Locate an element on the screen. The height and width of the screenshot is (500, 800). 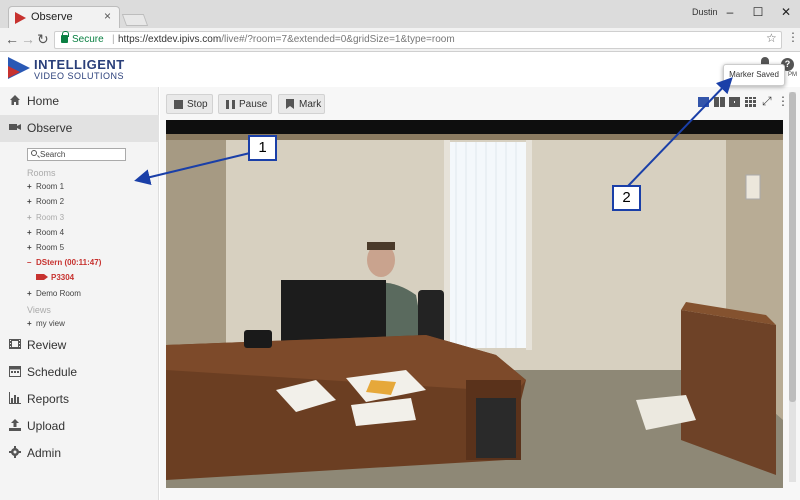
callout-2: 2 is located at coordinates (626, 198).